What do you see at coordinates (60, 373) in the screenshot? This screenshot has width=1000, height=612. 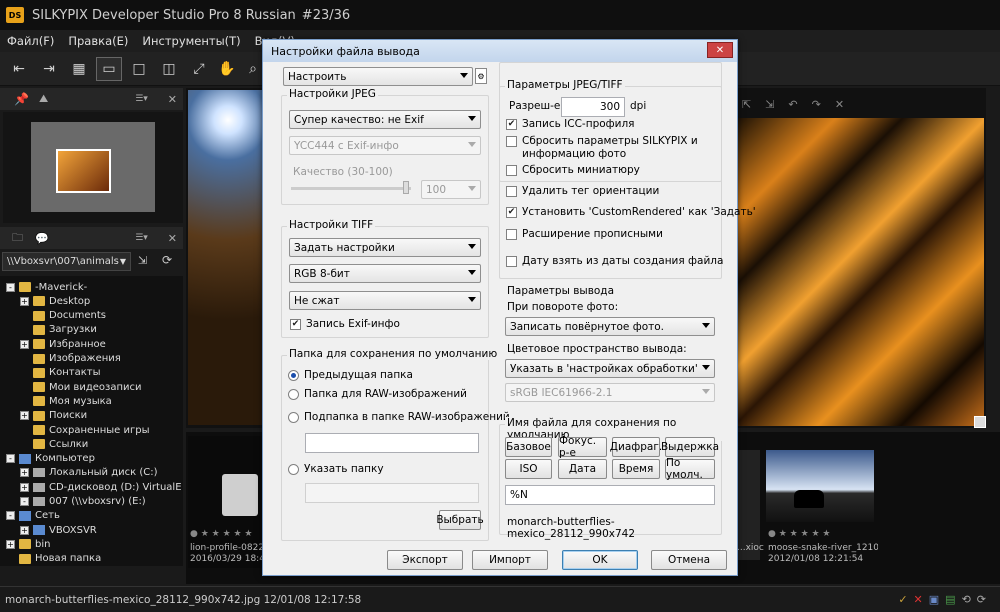 I see `tree-item: Контакты` at bounding box center [60, 373].